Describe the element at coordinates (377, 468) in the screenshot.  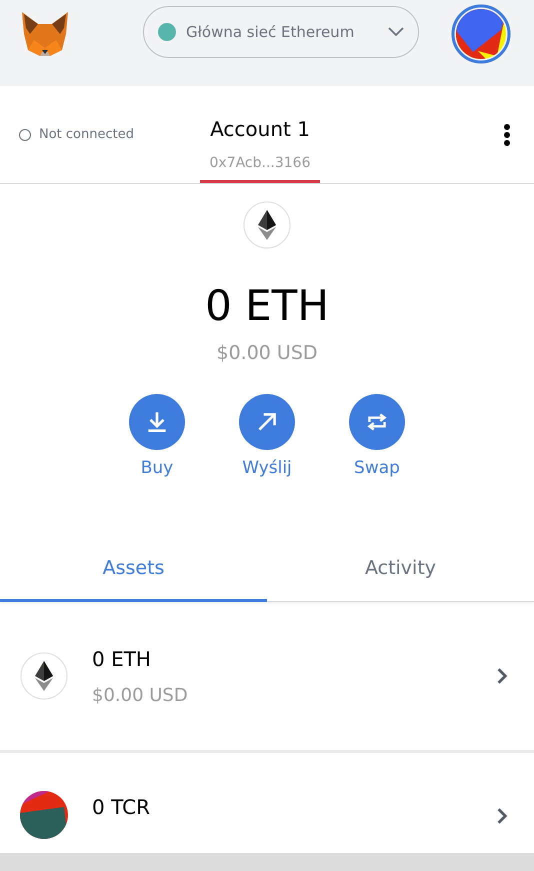
I see `action-label: Swap` at that location.